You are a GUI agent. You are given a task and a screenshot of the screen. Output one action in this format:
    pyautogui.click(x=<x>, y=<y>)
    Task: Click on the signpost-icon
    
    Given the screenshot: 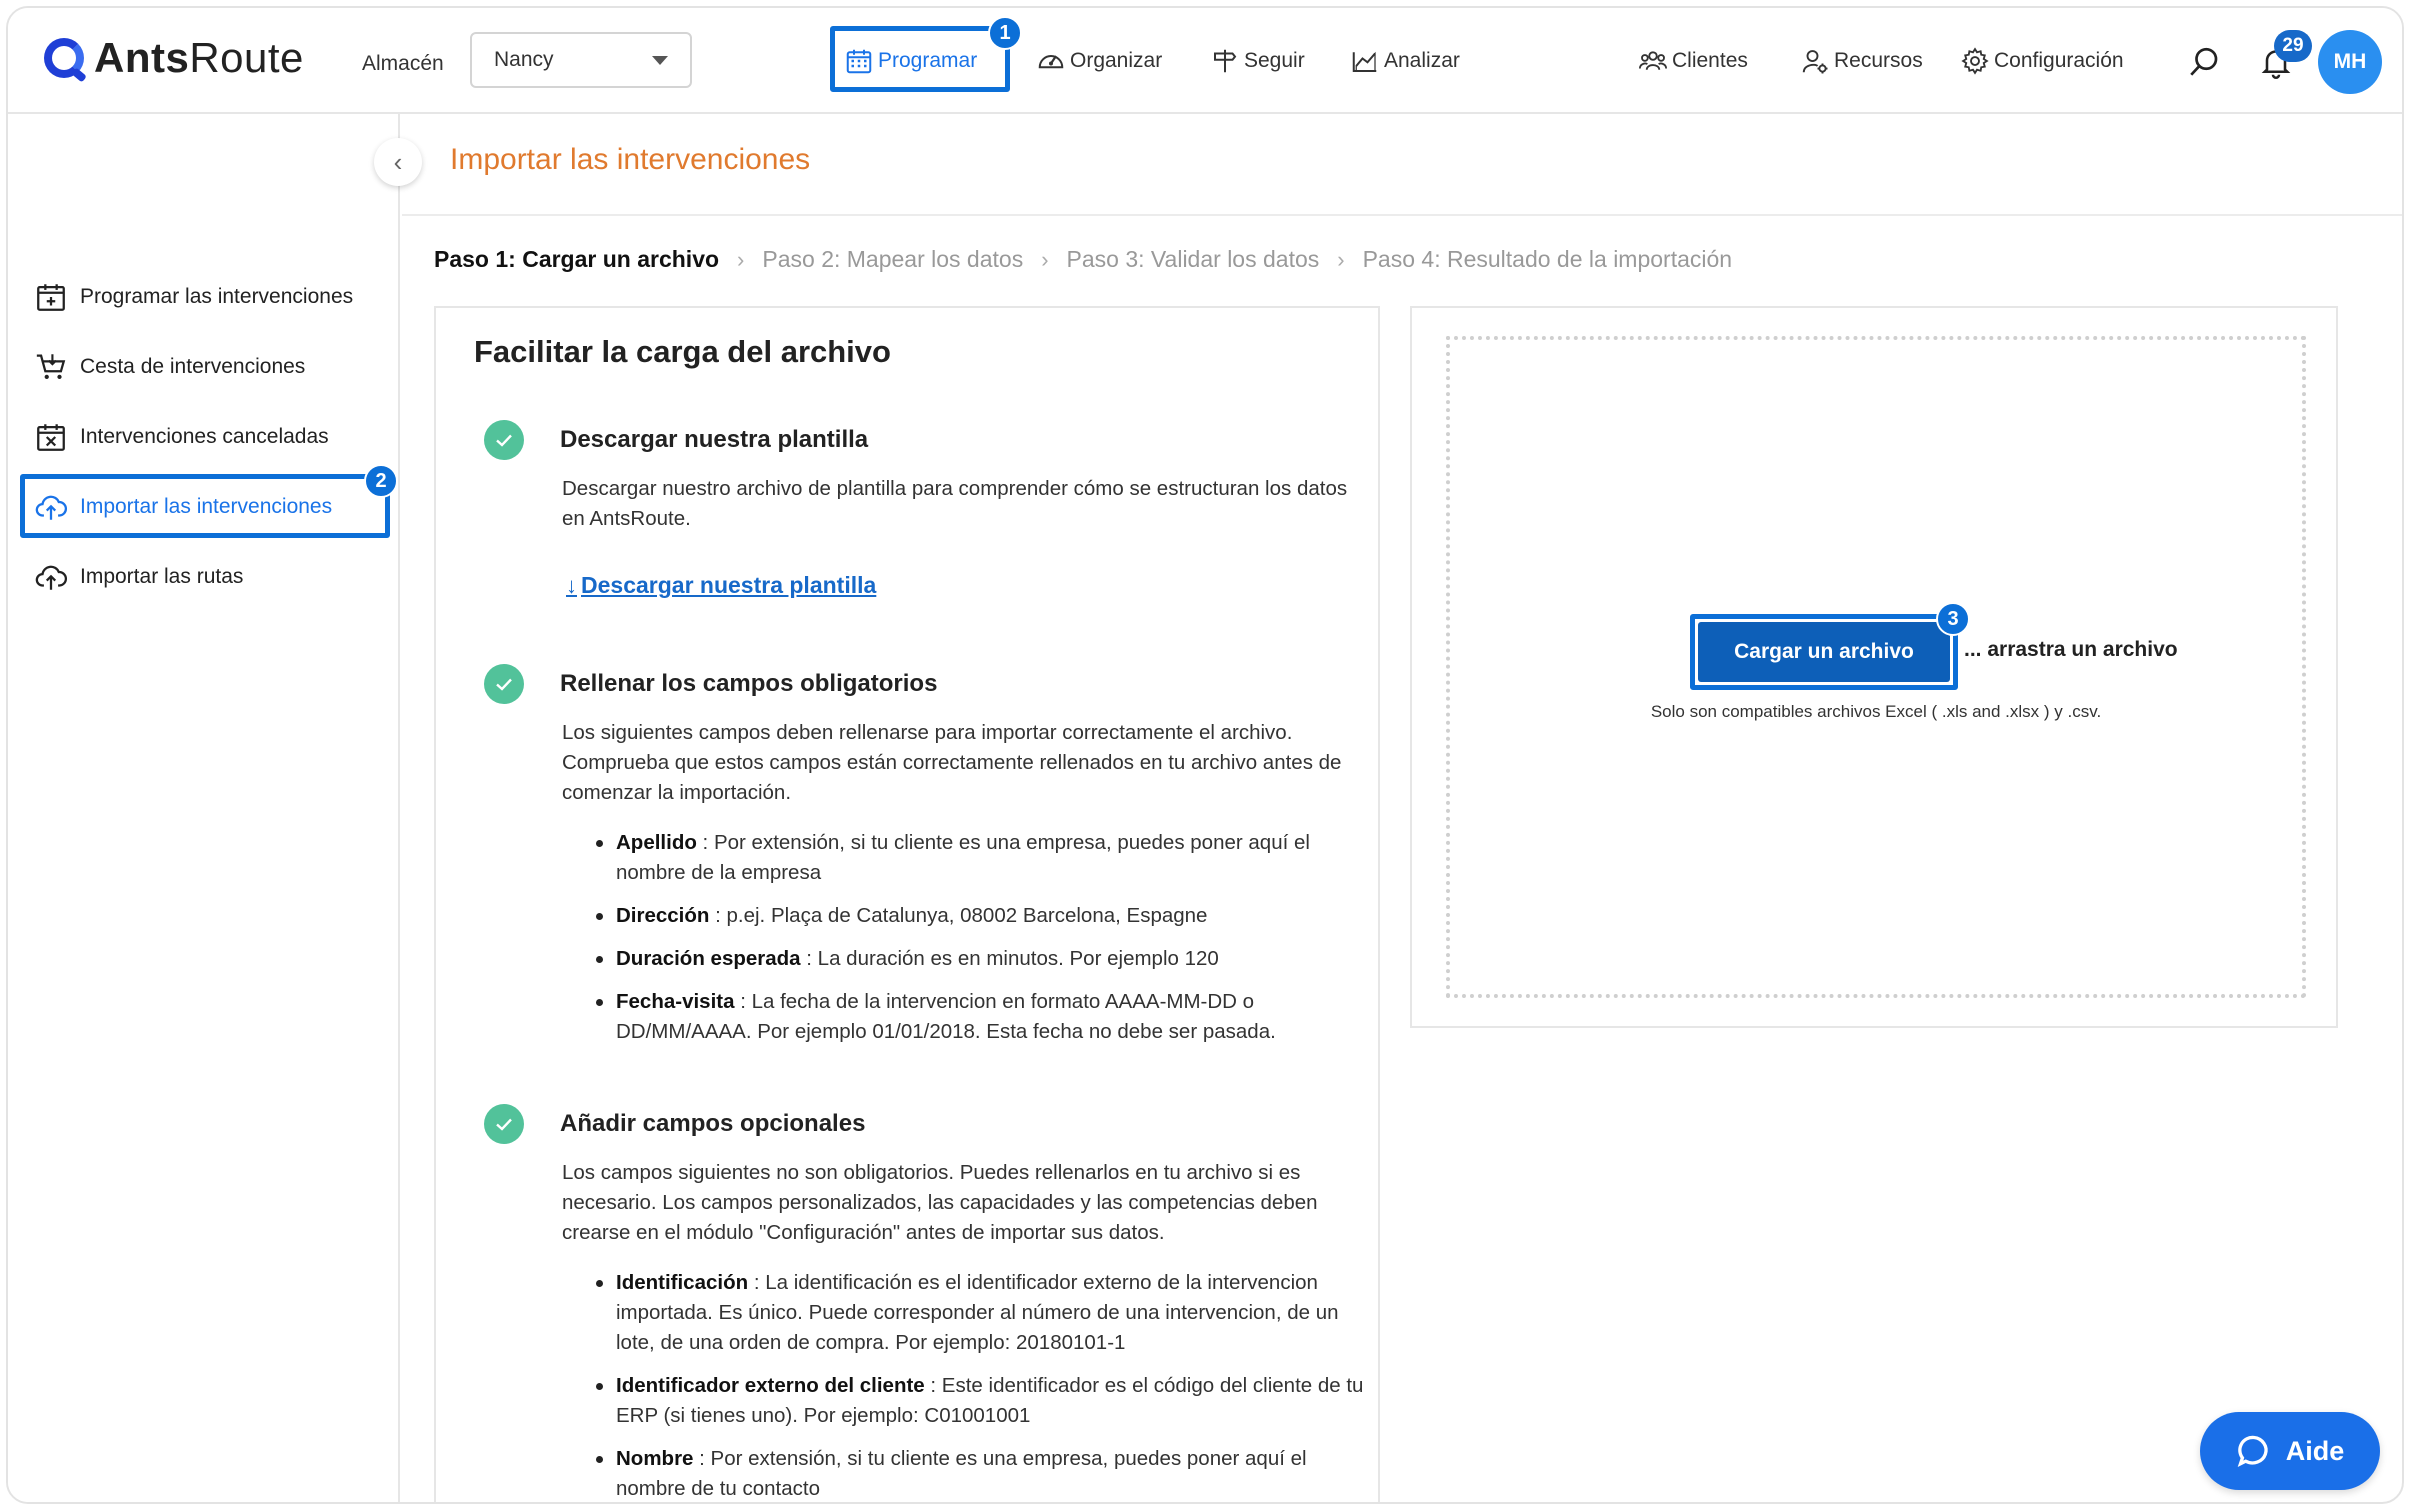 What is the action you would take?
    pyautogui.click(x=1225, y=61)
    